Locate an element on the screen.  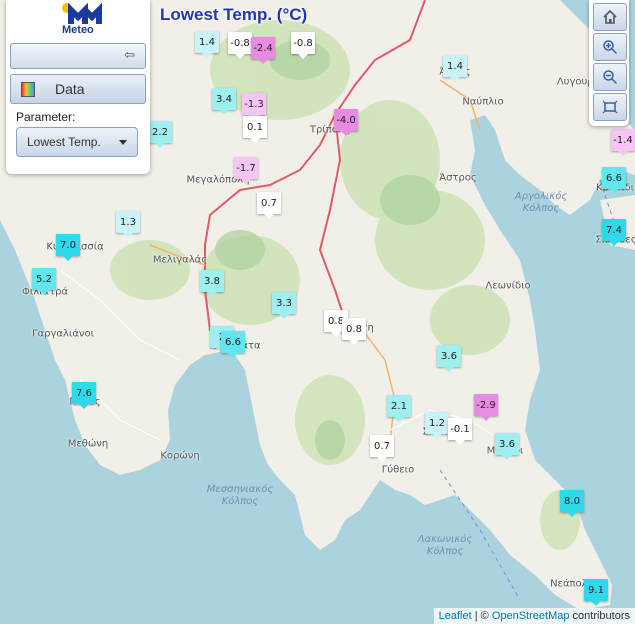
temperature-marker: 0.8 is located at coordinates (354, 331).